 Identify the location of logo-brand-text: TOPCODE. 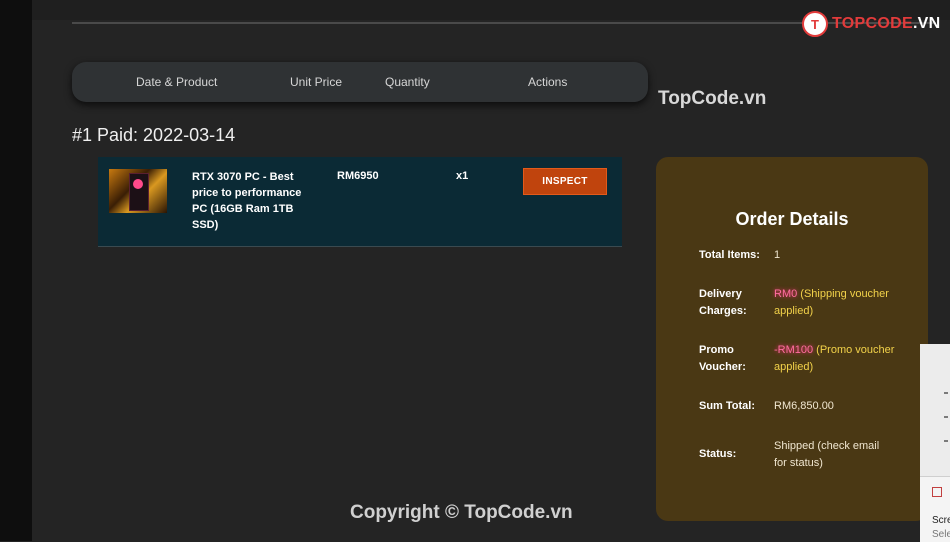
(872, 23).